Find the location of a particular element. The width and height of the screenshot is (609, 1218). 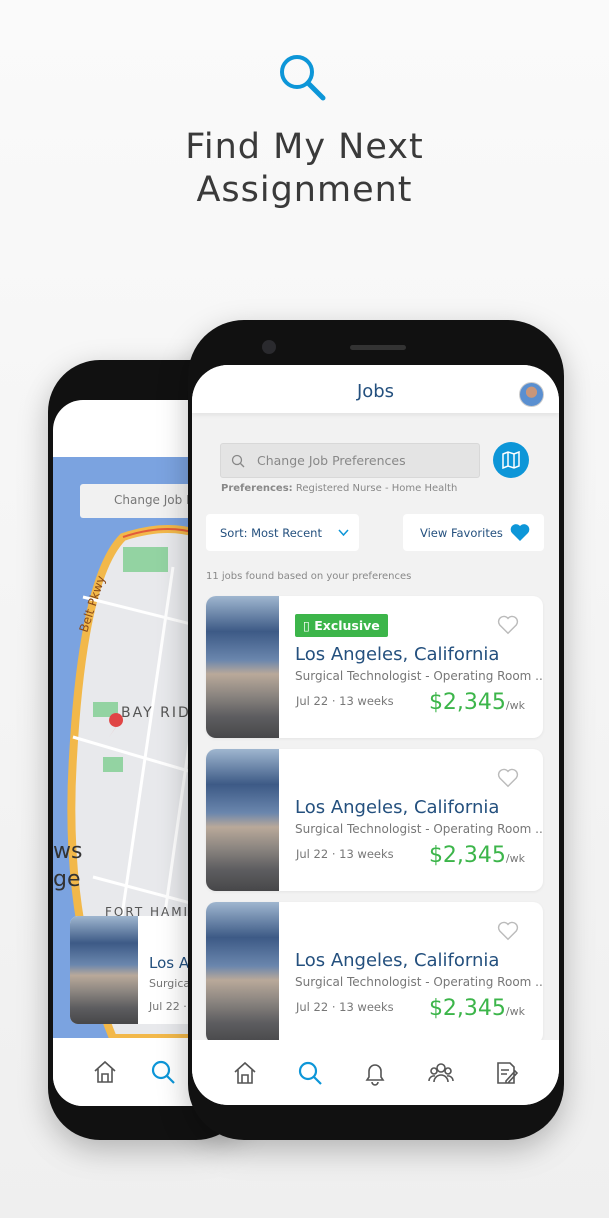

bell-icon is located at coordinates (375, 1073).